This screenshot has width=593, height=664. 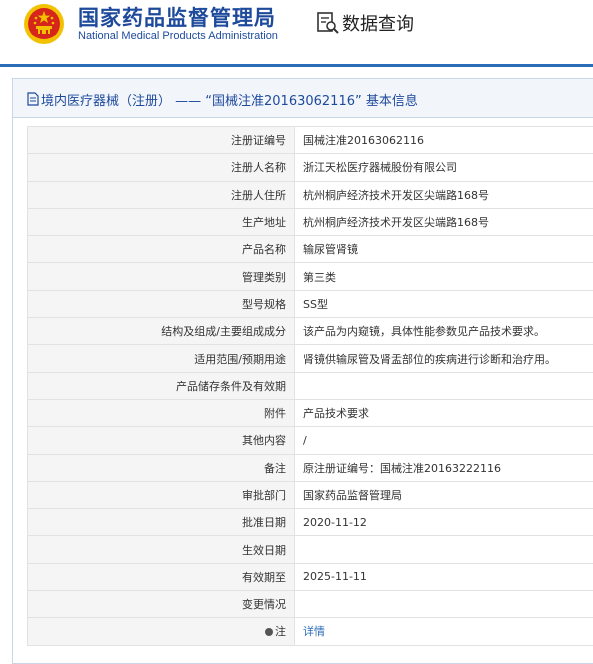 I want to click on data-query-link: 数据查询, so click(x=378, y=23).